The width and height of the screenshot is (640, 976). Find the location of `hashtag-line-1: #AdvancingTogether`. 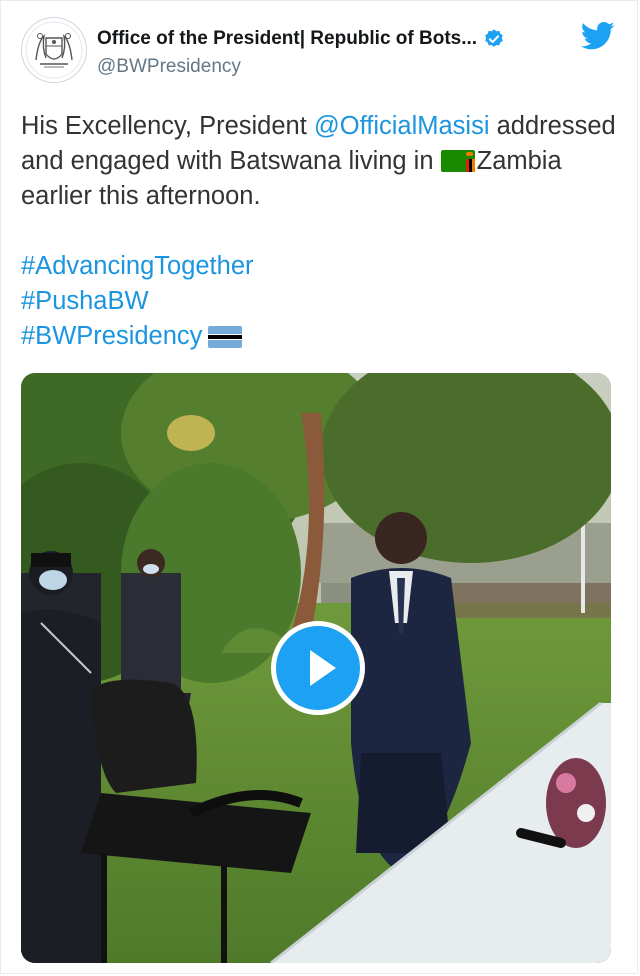

hashtag-line-1: #AdvancingTogether is located at coordinates (321, 266).